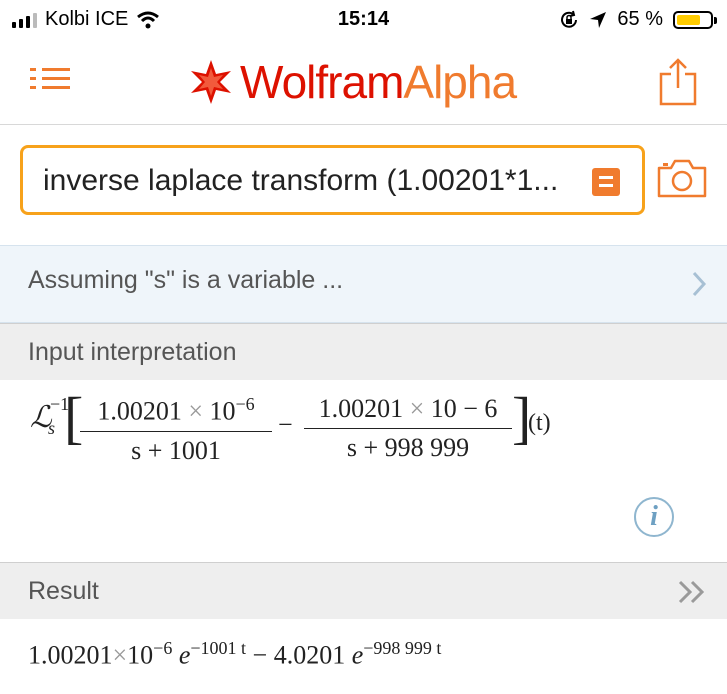  What do you see at coordinates (140, 655) in the screenshot?
I see `result-base: 10` at bounding box center [140, 655].